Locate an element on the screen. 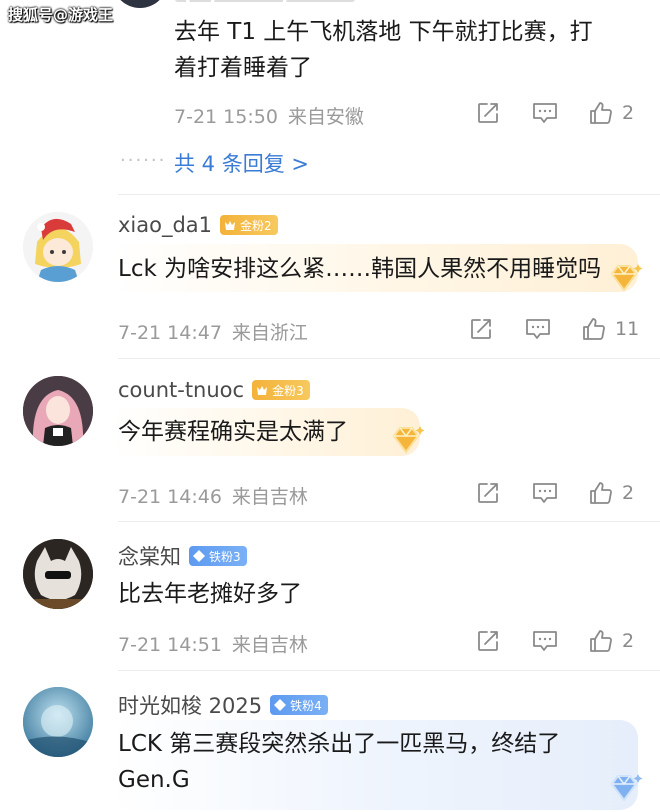 The image size is (660, 812). comment-meta: 7-21 14:47 来自浙江 is located at coordinates (213, 331).